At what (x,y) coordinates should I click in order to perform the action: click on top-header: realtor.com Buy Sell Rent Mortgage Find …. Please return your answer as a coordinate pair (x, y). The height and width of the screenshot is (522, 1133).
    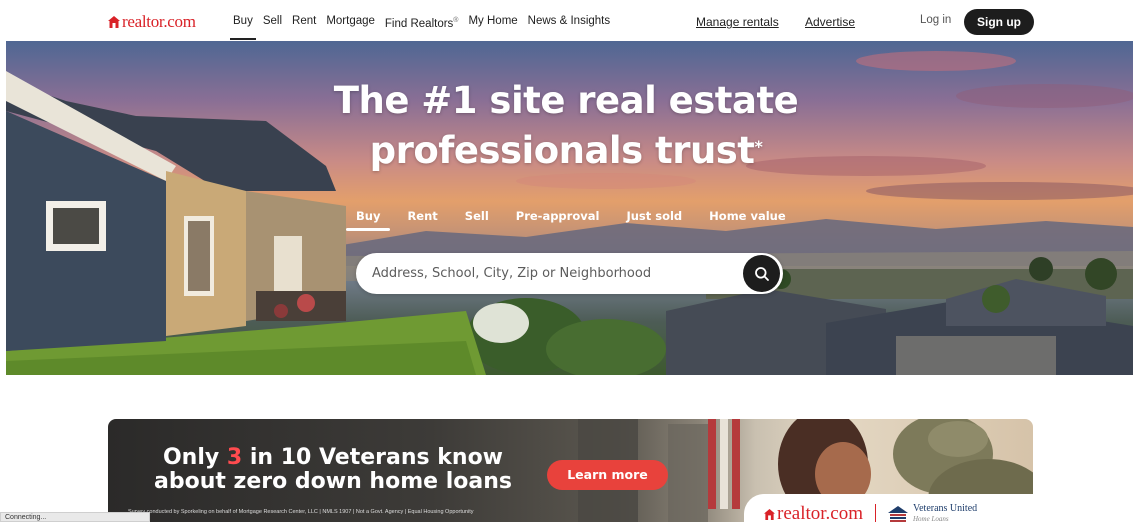
    Looking at the image, I should click on (566, 21).